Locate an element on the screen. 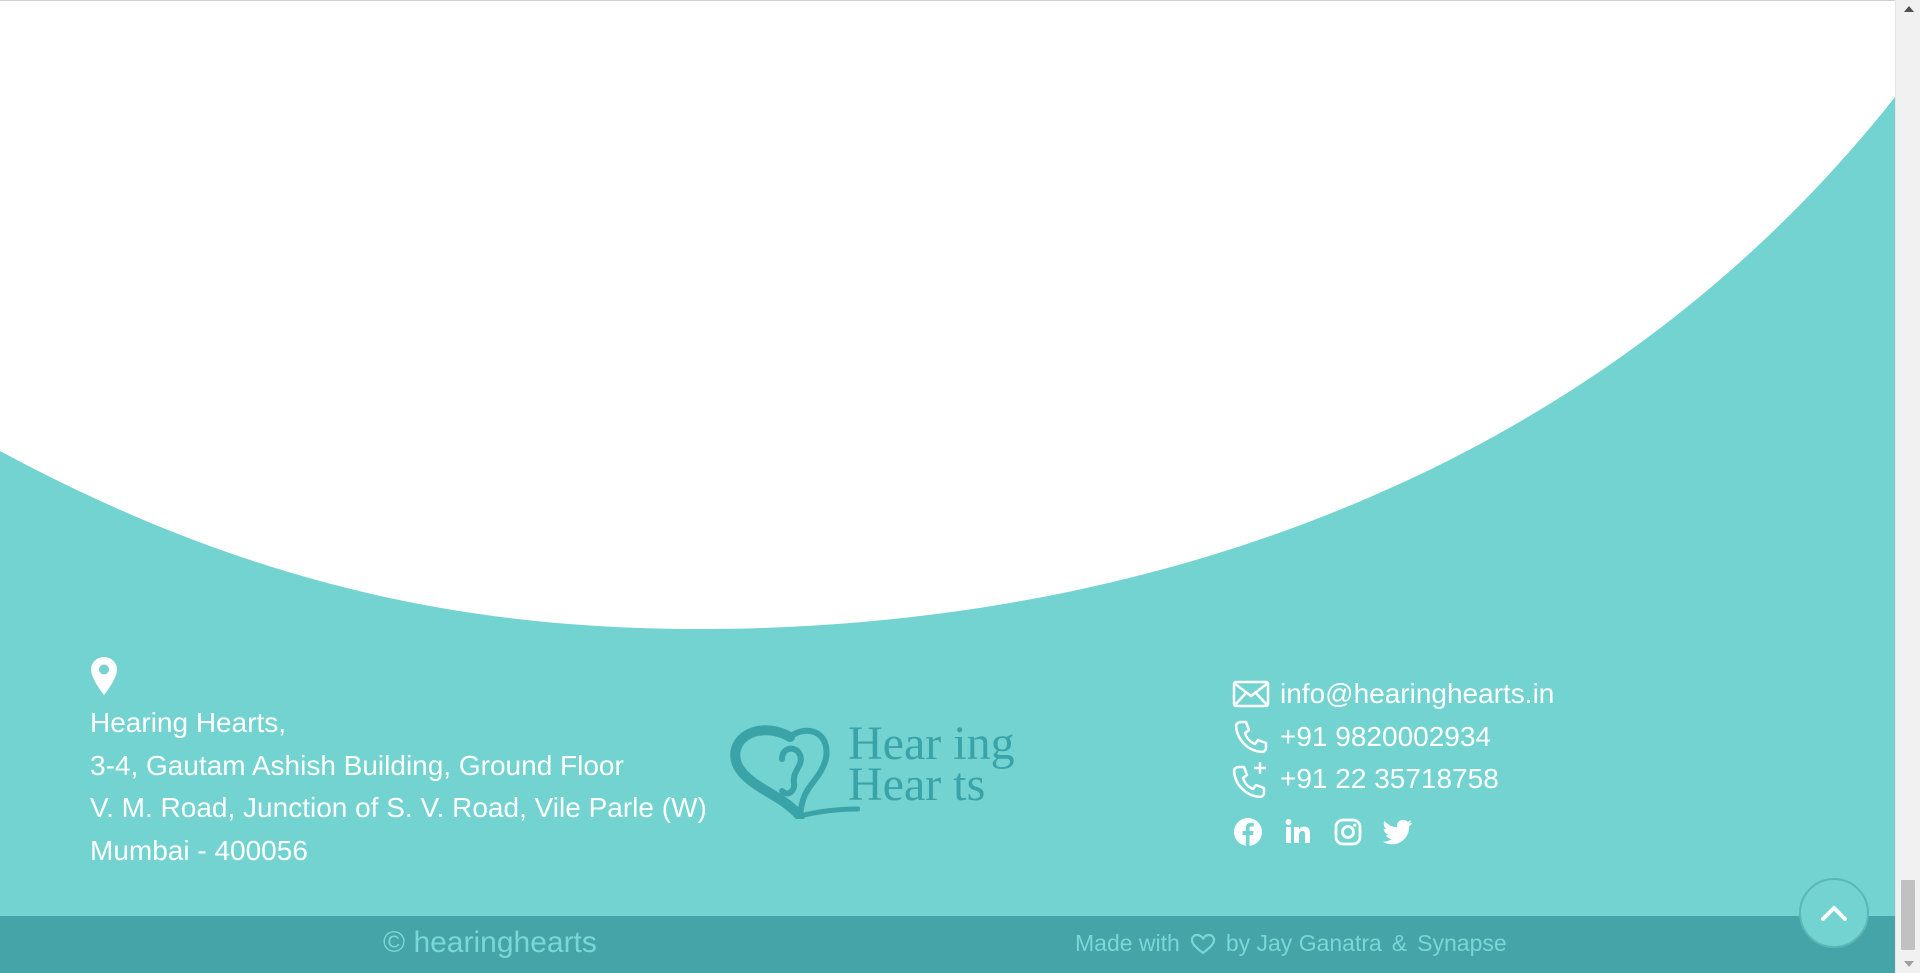  scroll-down-arrow-icon is located at coordinates (1908, 964).